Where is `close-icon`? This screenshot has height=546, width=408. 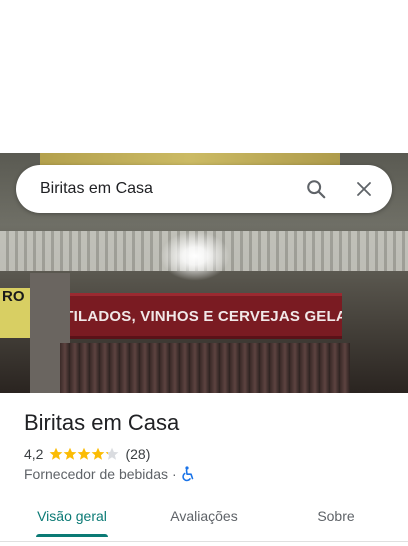
close-icon is located at coordinates (364, 189).